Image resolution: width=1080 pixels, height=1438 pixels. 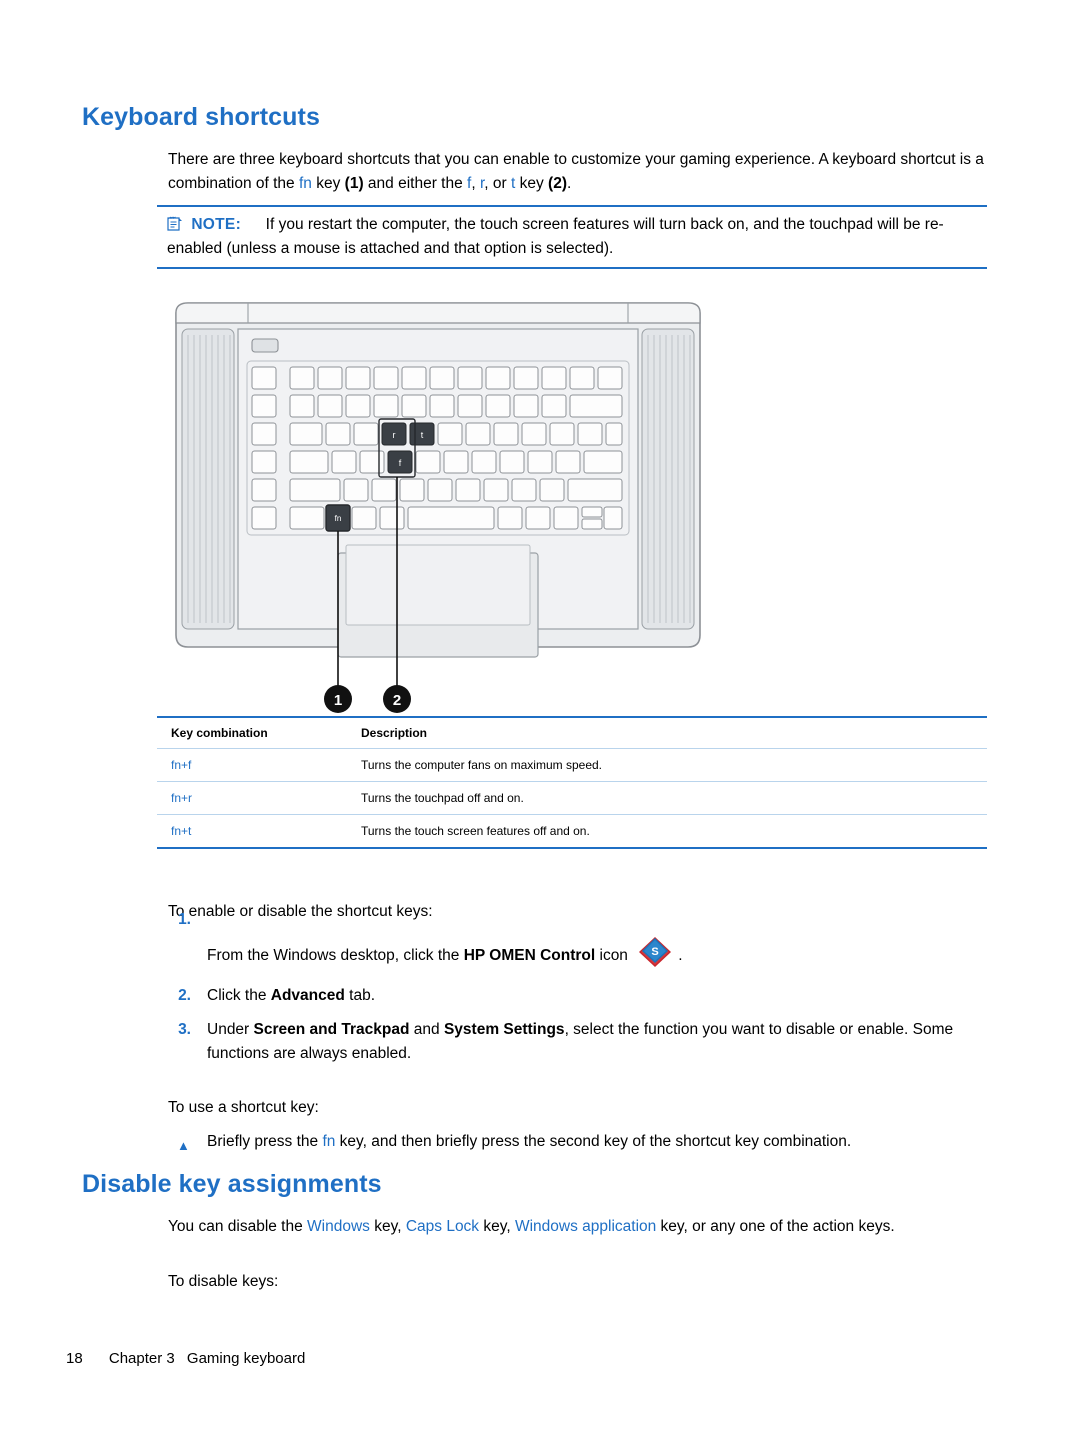 What do you see at coordinates (329, 1141) in the screenshot?
I see `inline-key-fn-2: fn` at bounding box center [329, 1141].